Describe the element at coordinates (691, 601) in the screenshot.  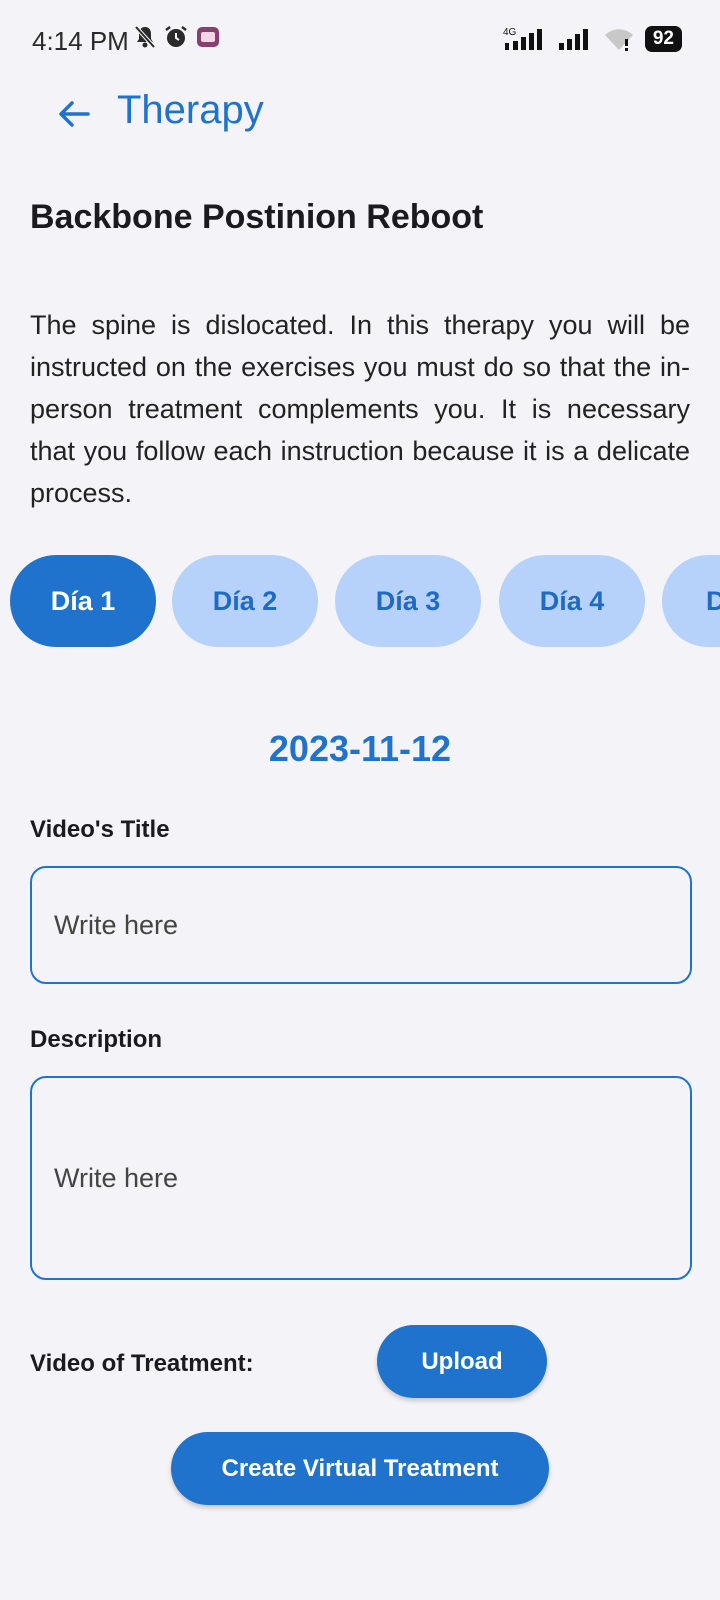
I see `day-chip-5: D` at that location.